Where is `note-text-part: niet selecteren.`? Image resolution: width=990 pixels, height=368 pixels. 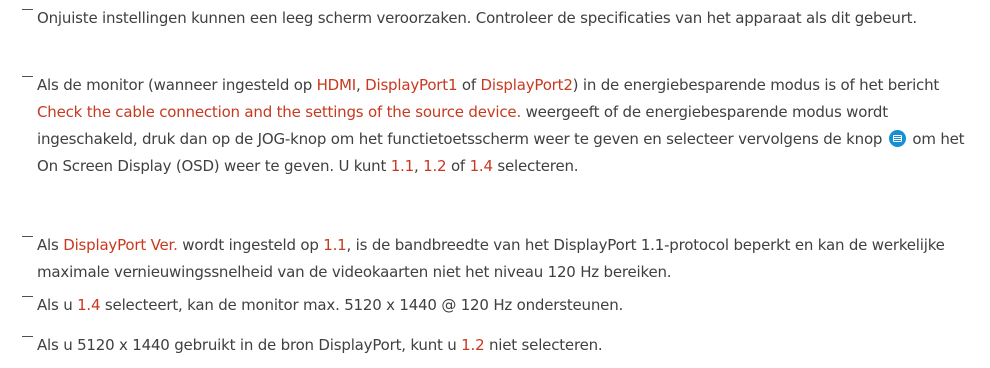
note-text-part: niet selecteren. is located at coordinates (543, 345).